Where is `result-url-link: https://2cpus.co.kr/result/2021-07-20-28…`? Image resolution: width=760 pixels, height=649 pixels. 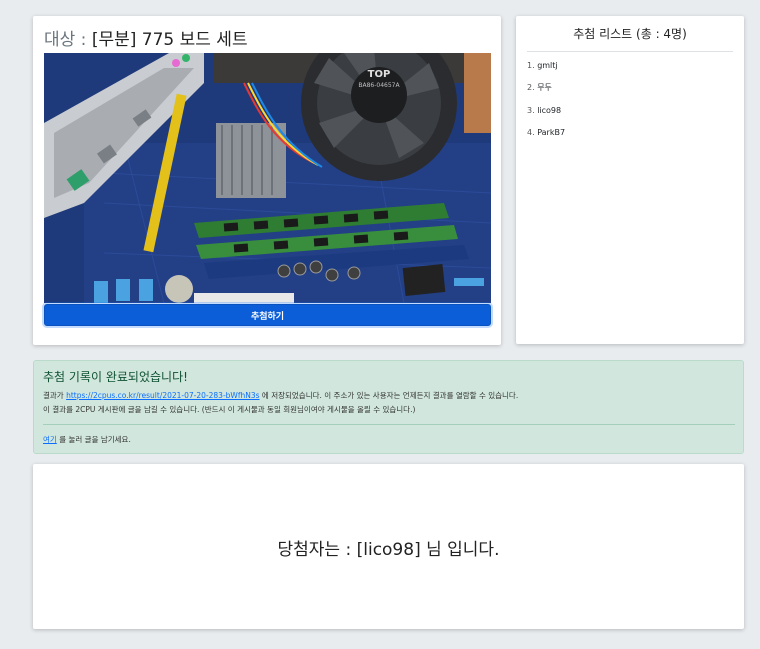
result-url-link: https://2cpus.co.kr/result/2021-07-20-28… is located at coordinates (162, 395).